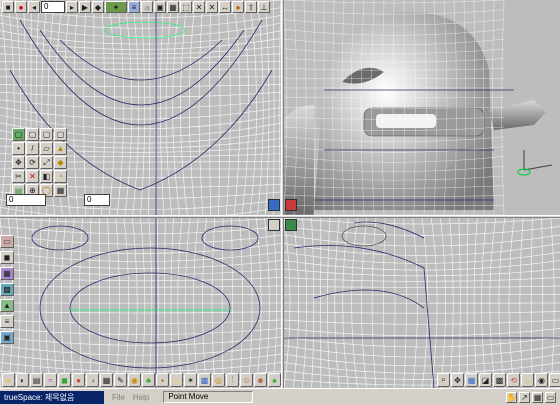 The height and width of the screenshot is (405, 560). Describe the element at coordinates (251, 7) in the screenshot. I see `move-up-icon: ⇧` at that location.